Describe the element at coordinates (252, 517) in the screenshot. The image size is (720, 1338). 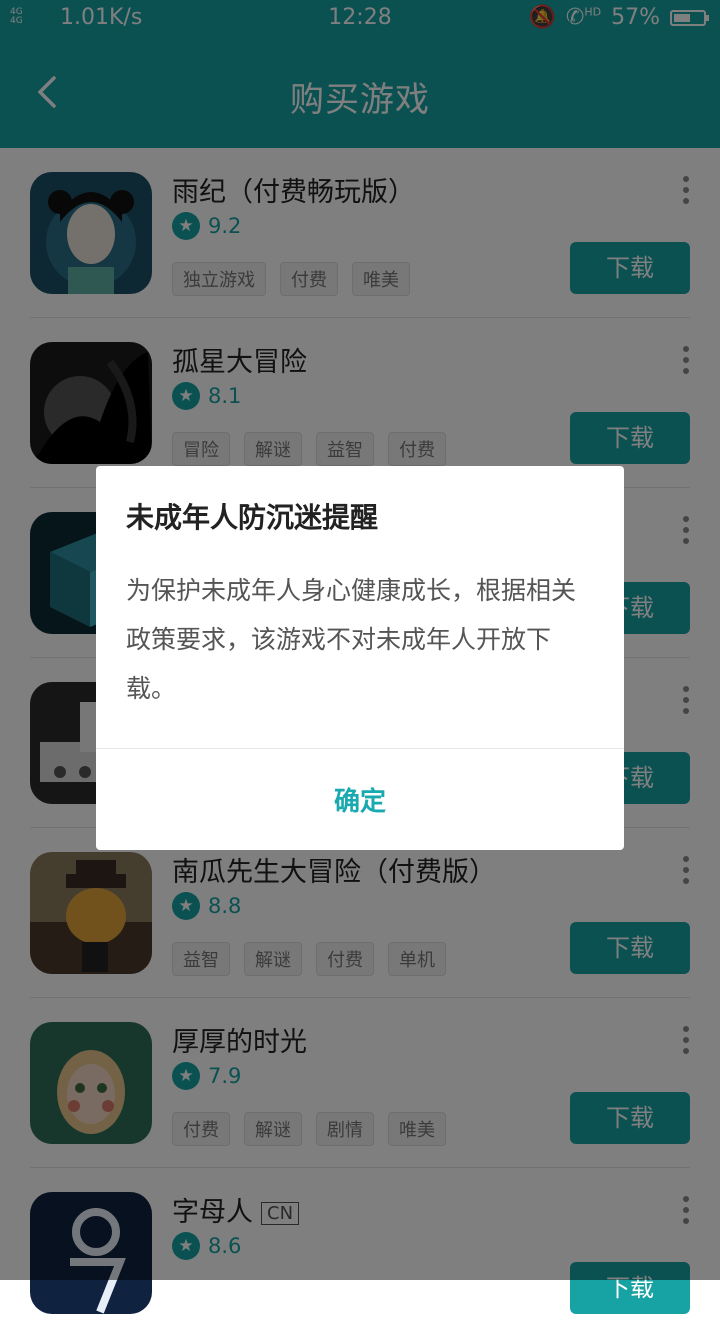
I see `dialog-title: 未成年人防沉迷提醒` at that location.